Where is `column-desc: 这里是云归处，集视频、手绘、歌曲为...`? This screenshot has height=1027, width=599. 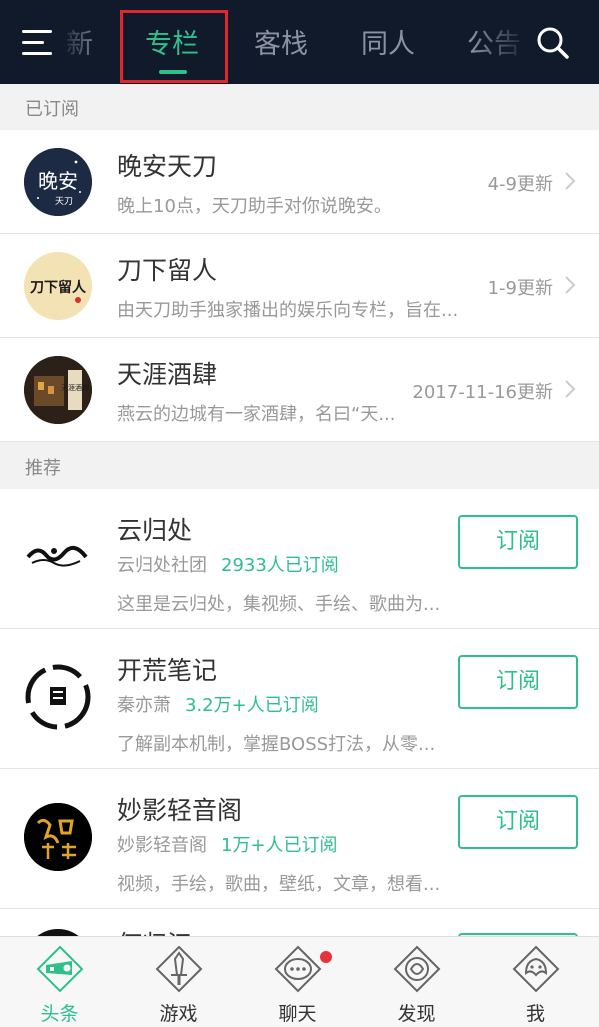 column-desc: 这里是云归处，集视频、手绘、歌曲为... is located at coordinates (279, 604).